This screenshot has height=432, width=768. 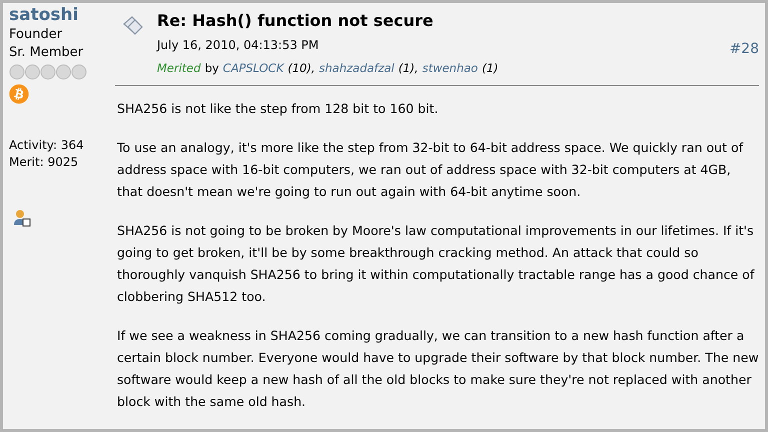 What do you see at coordinates (179, 68) in the screenshot?
I see `merited-label: Merited` at bounding box center [179, 68].